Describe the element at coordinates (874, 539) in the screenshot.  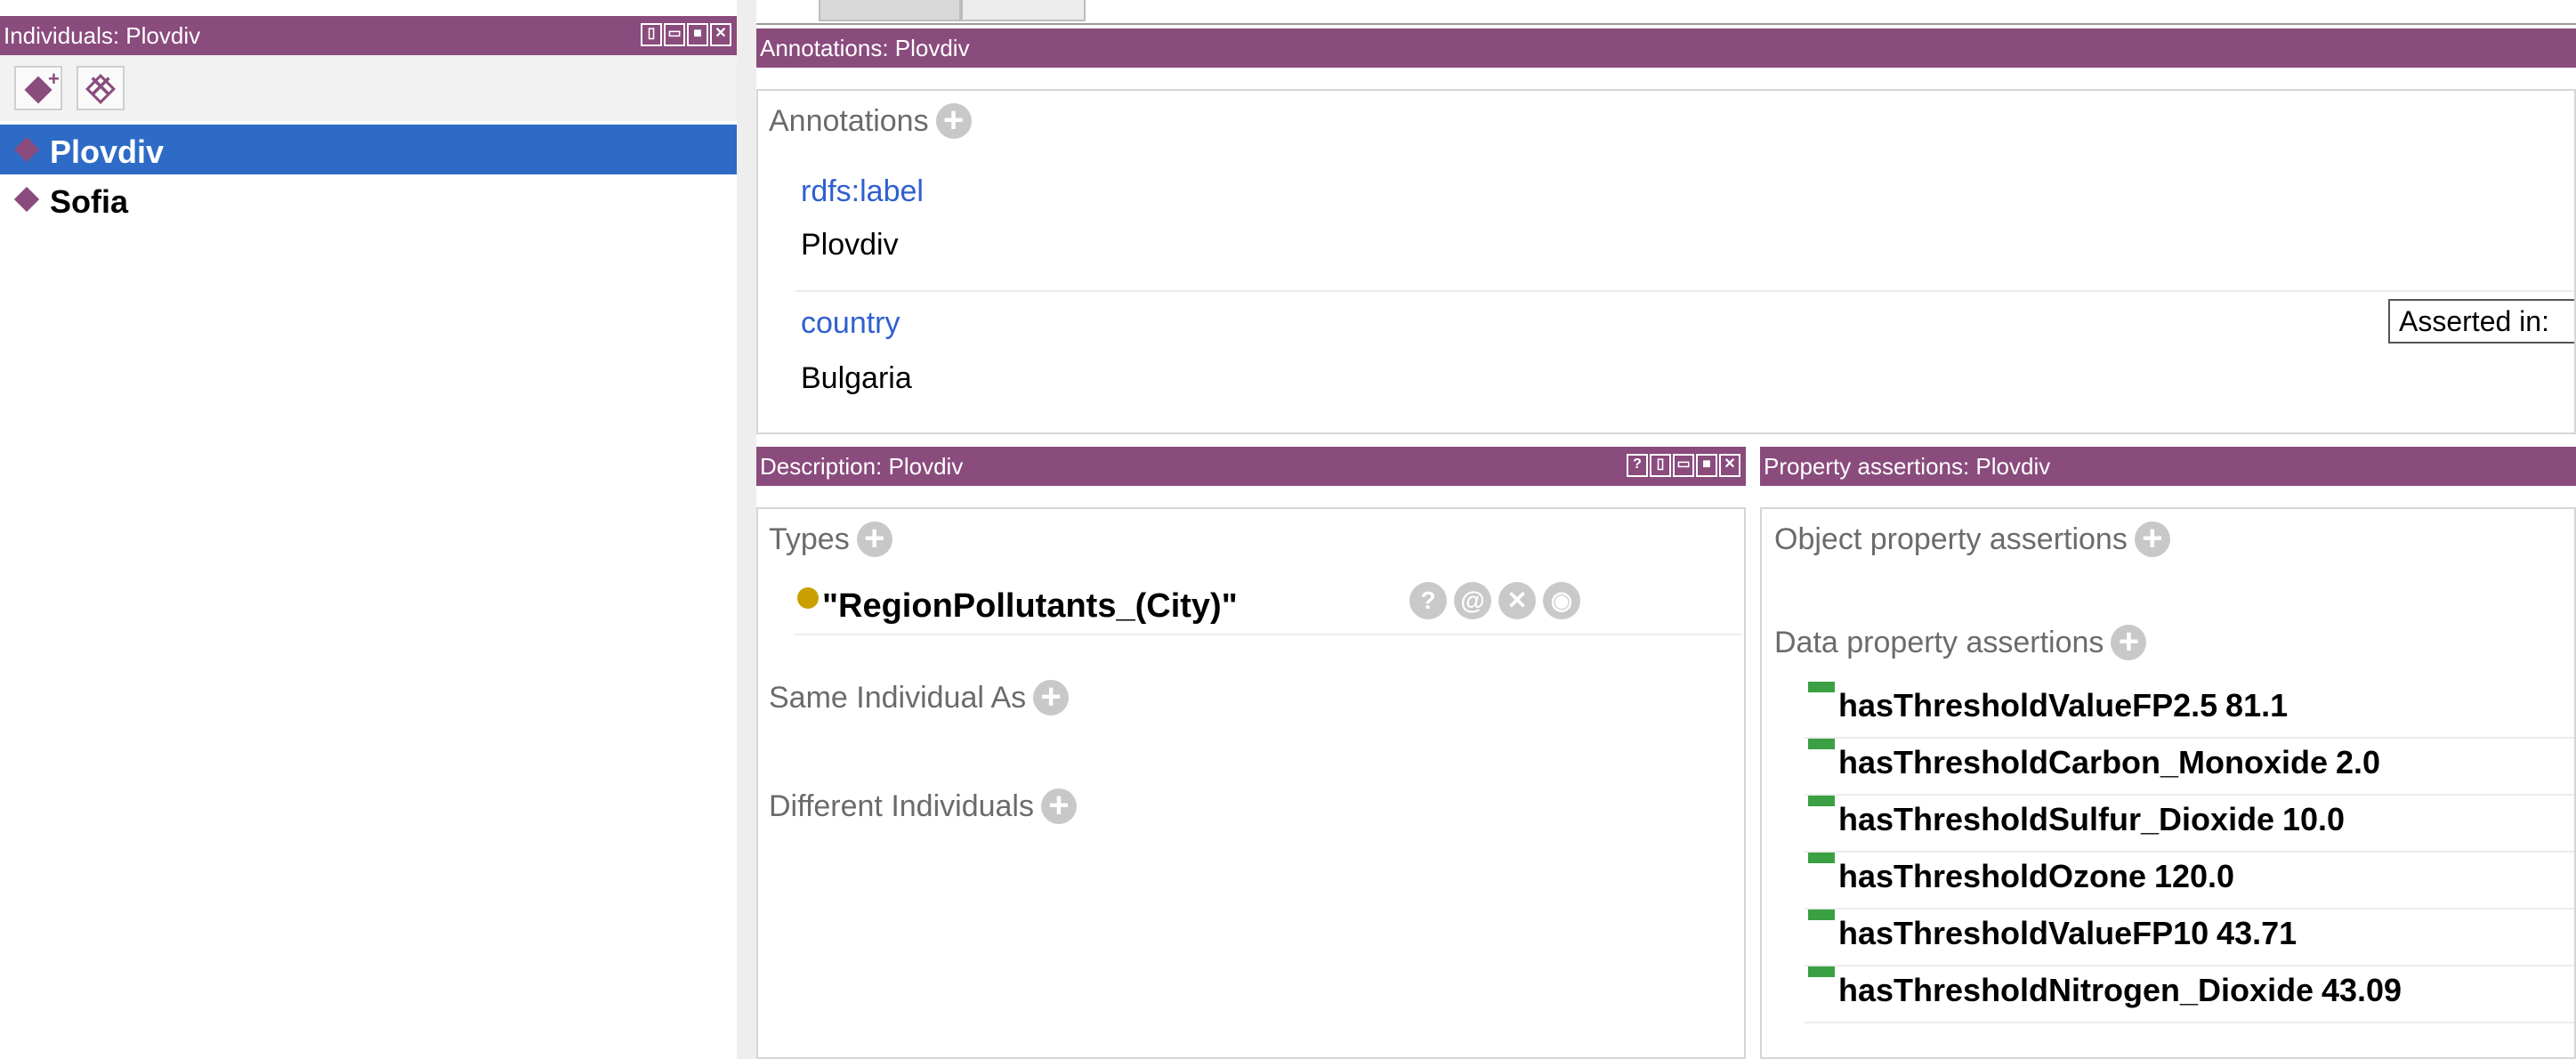
I see `add-type-icon: +` at that location.